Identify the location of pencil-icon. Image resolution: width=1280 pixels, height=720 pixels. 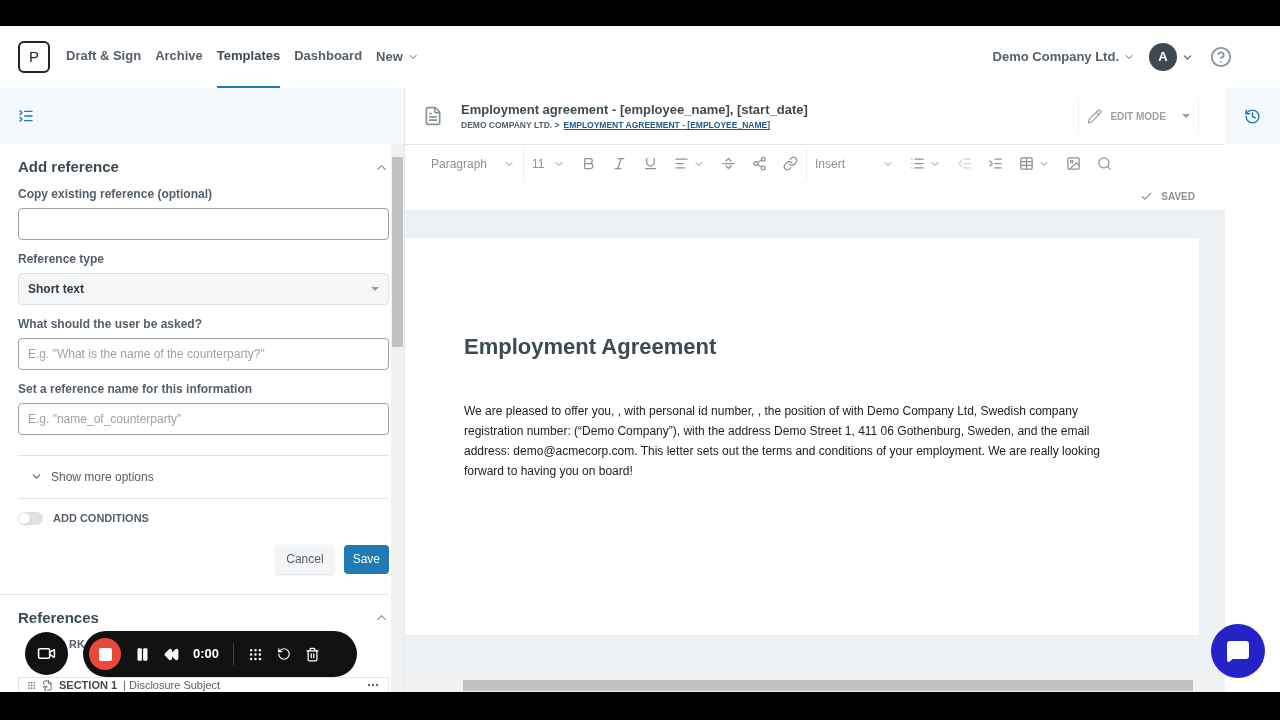
(1095, 116).